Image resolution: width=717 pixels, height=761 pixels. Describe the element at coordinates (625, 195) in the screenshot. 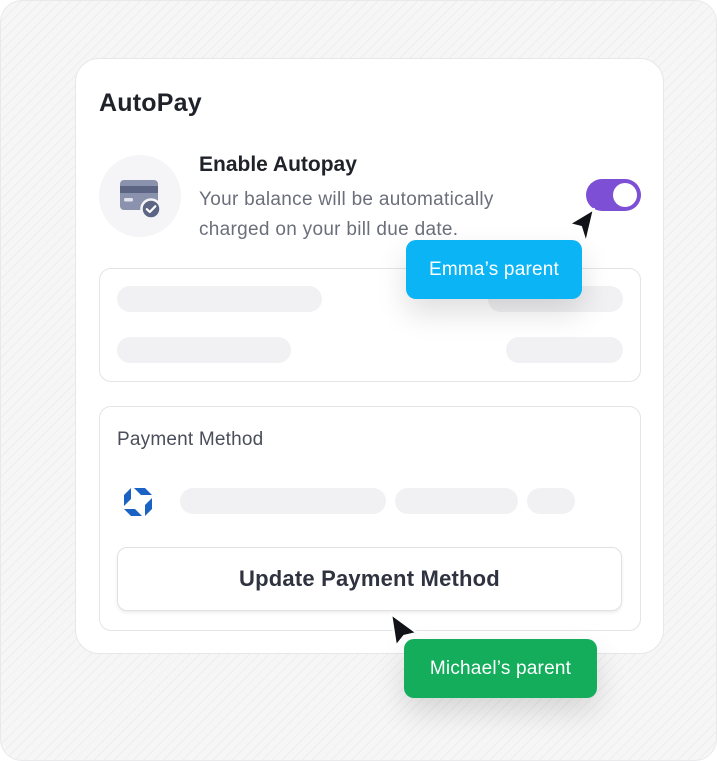

I see `toggle-knob` at that location.